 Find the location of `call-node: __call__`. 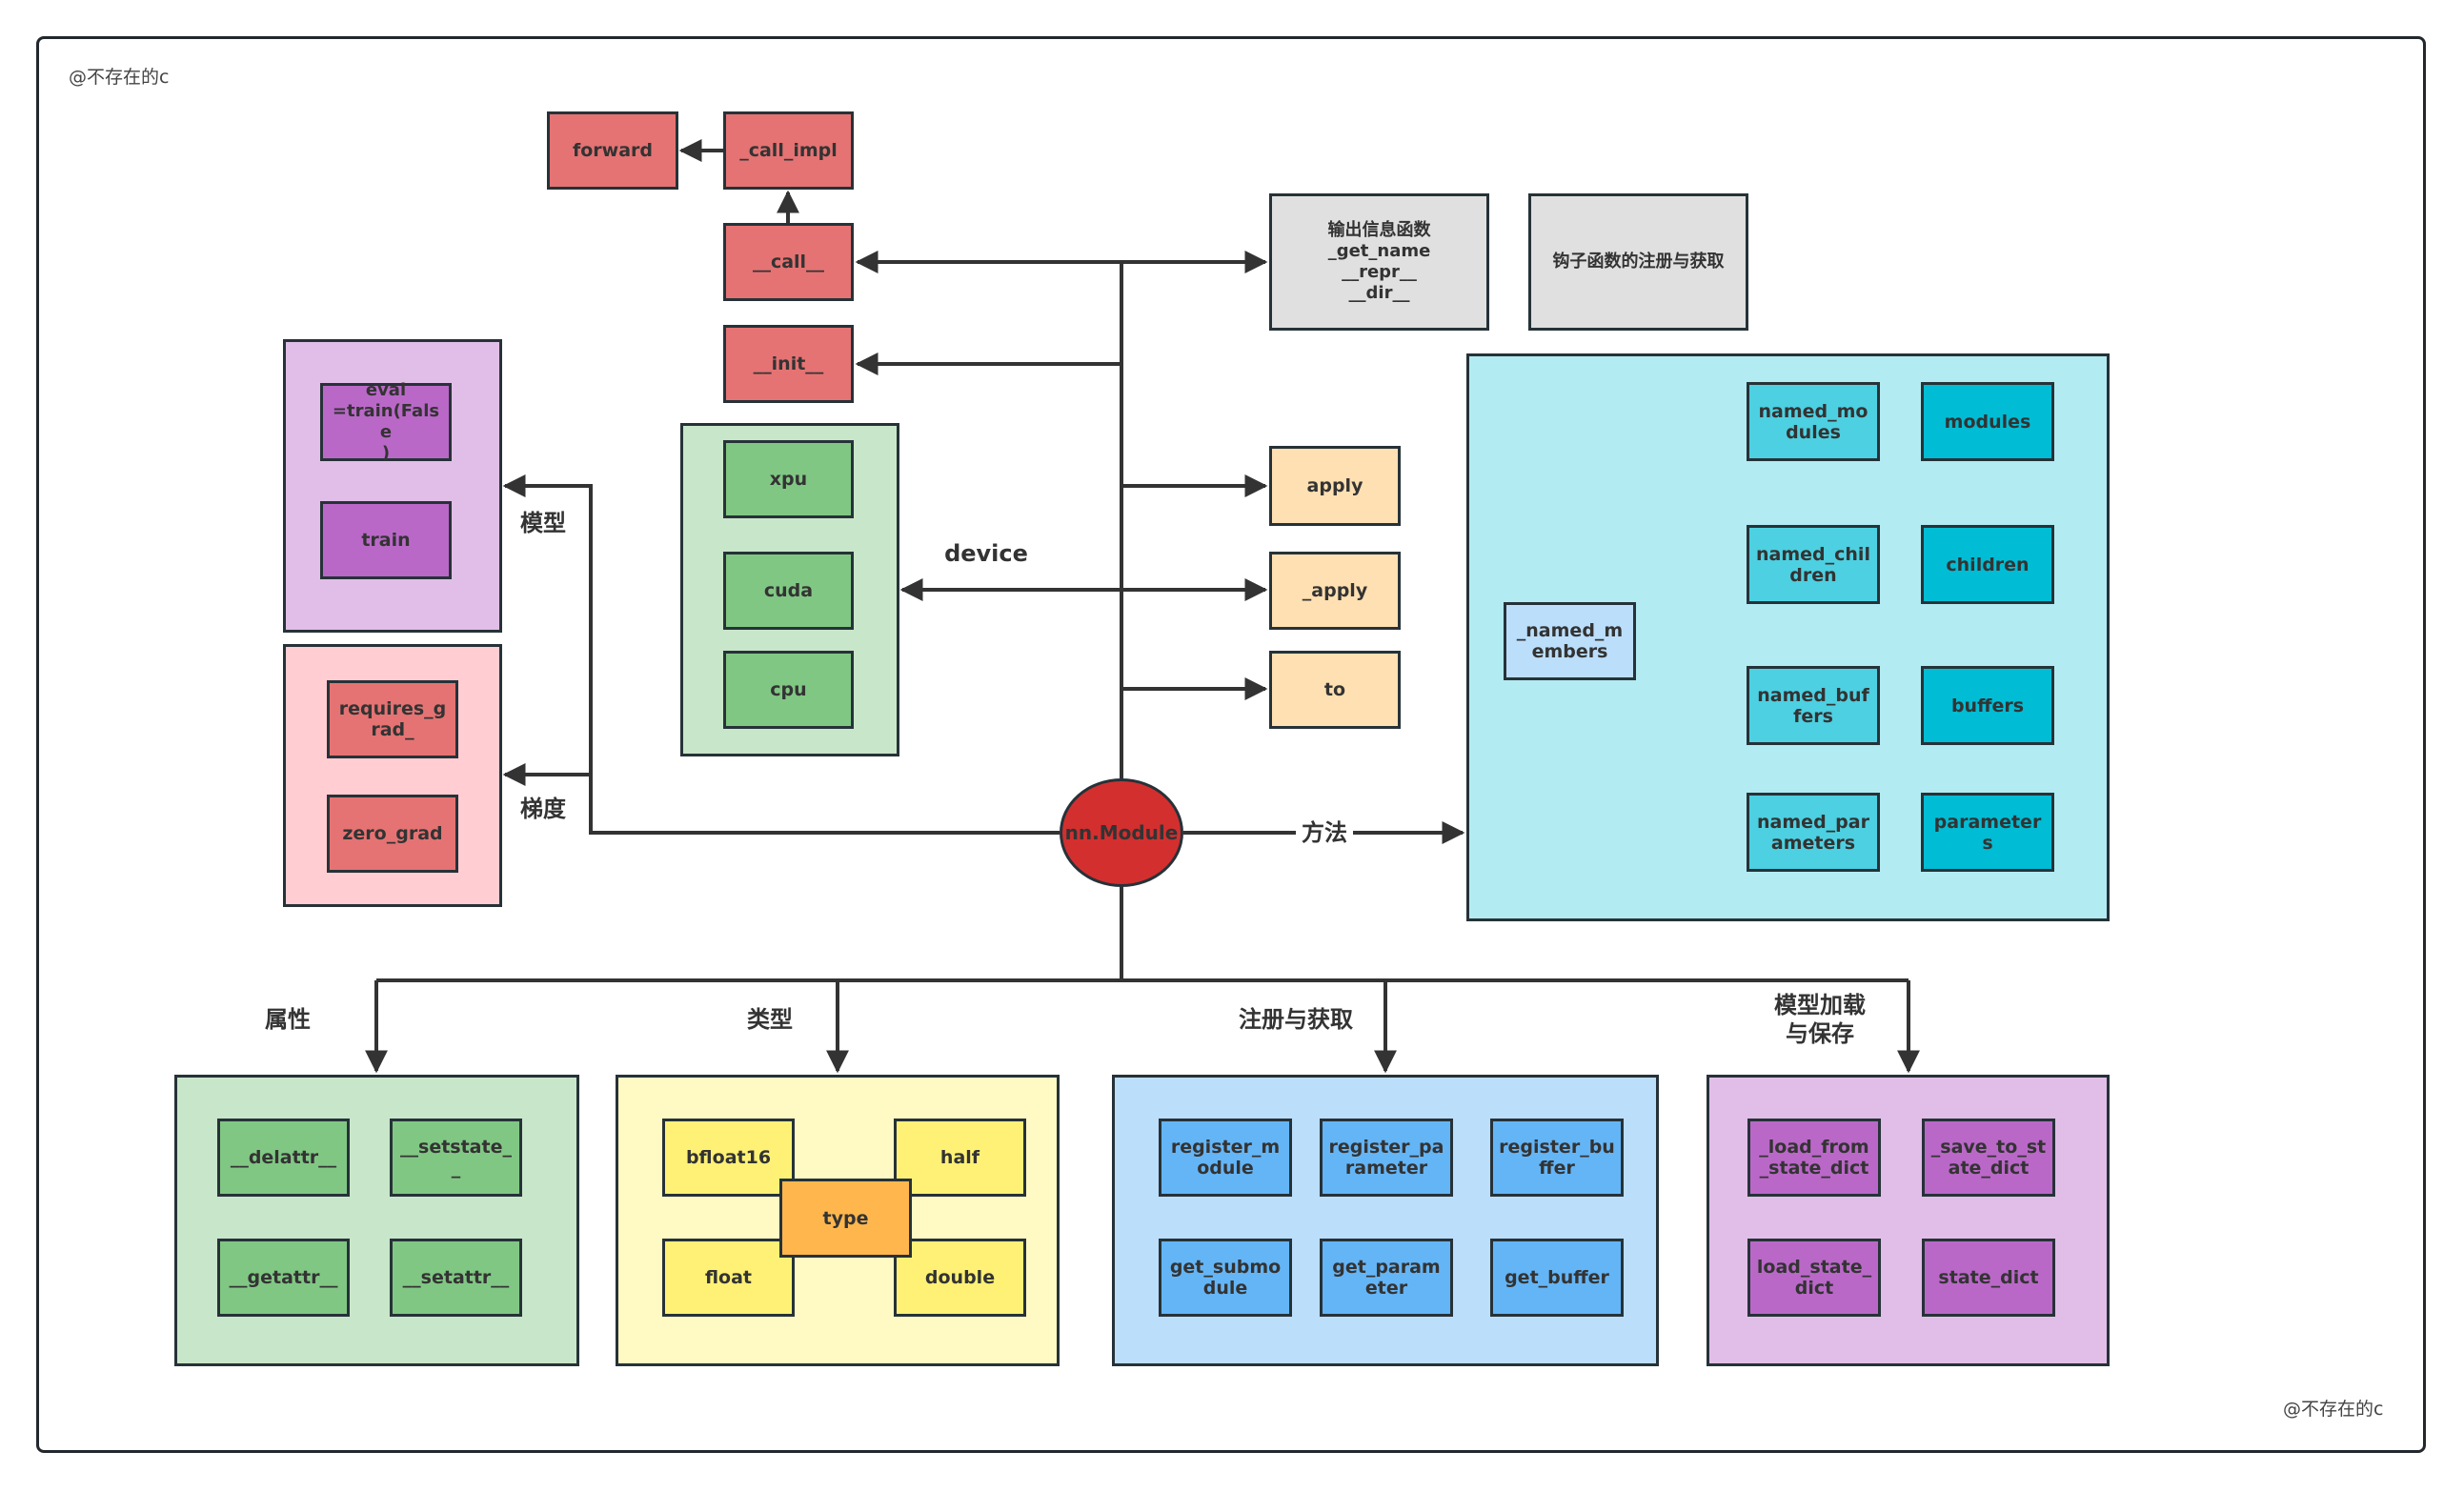

call-node: __call__ is located at coordinates (789, 262).